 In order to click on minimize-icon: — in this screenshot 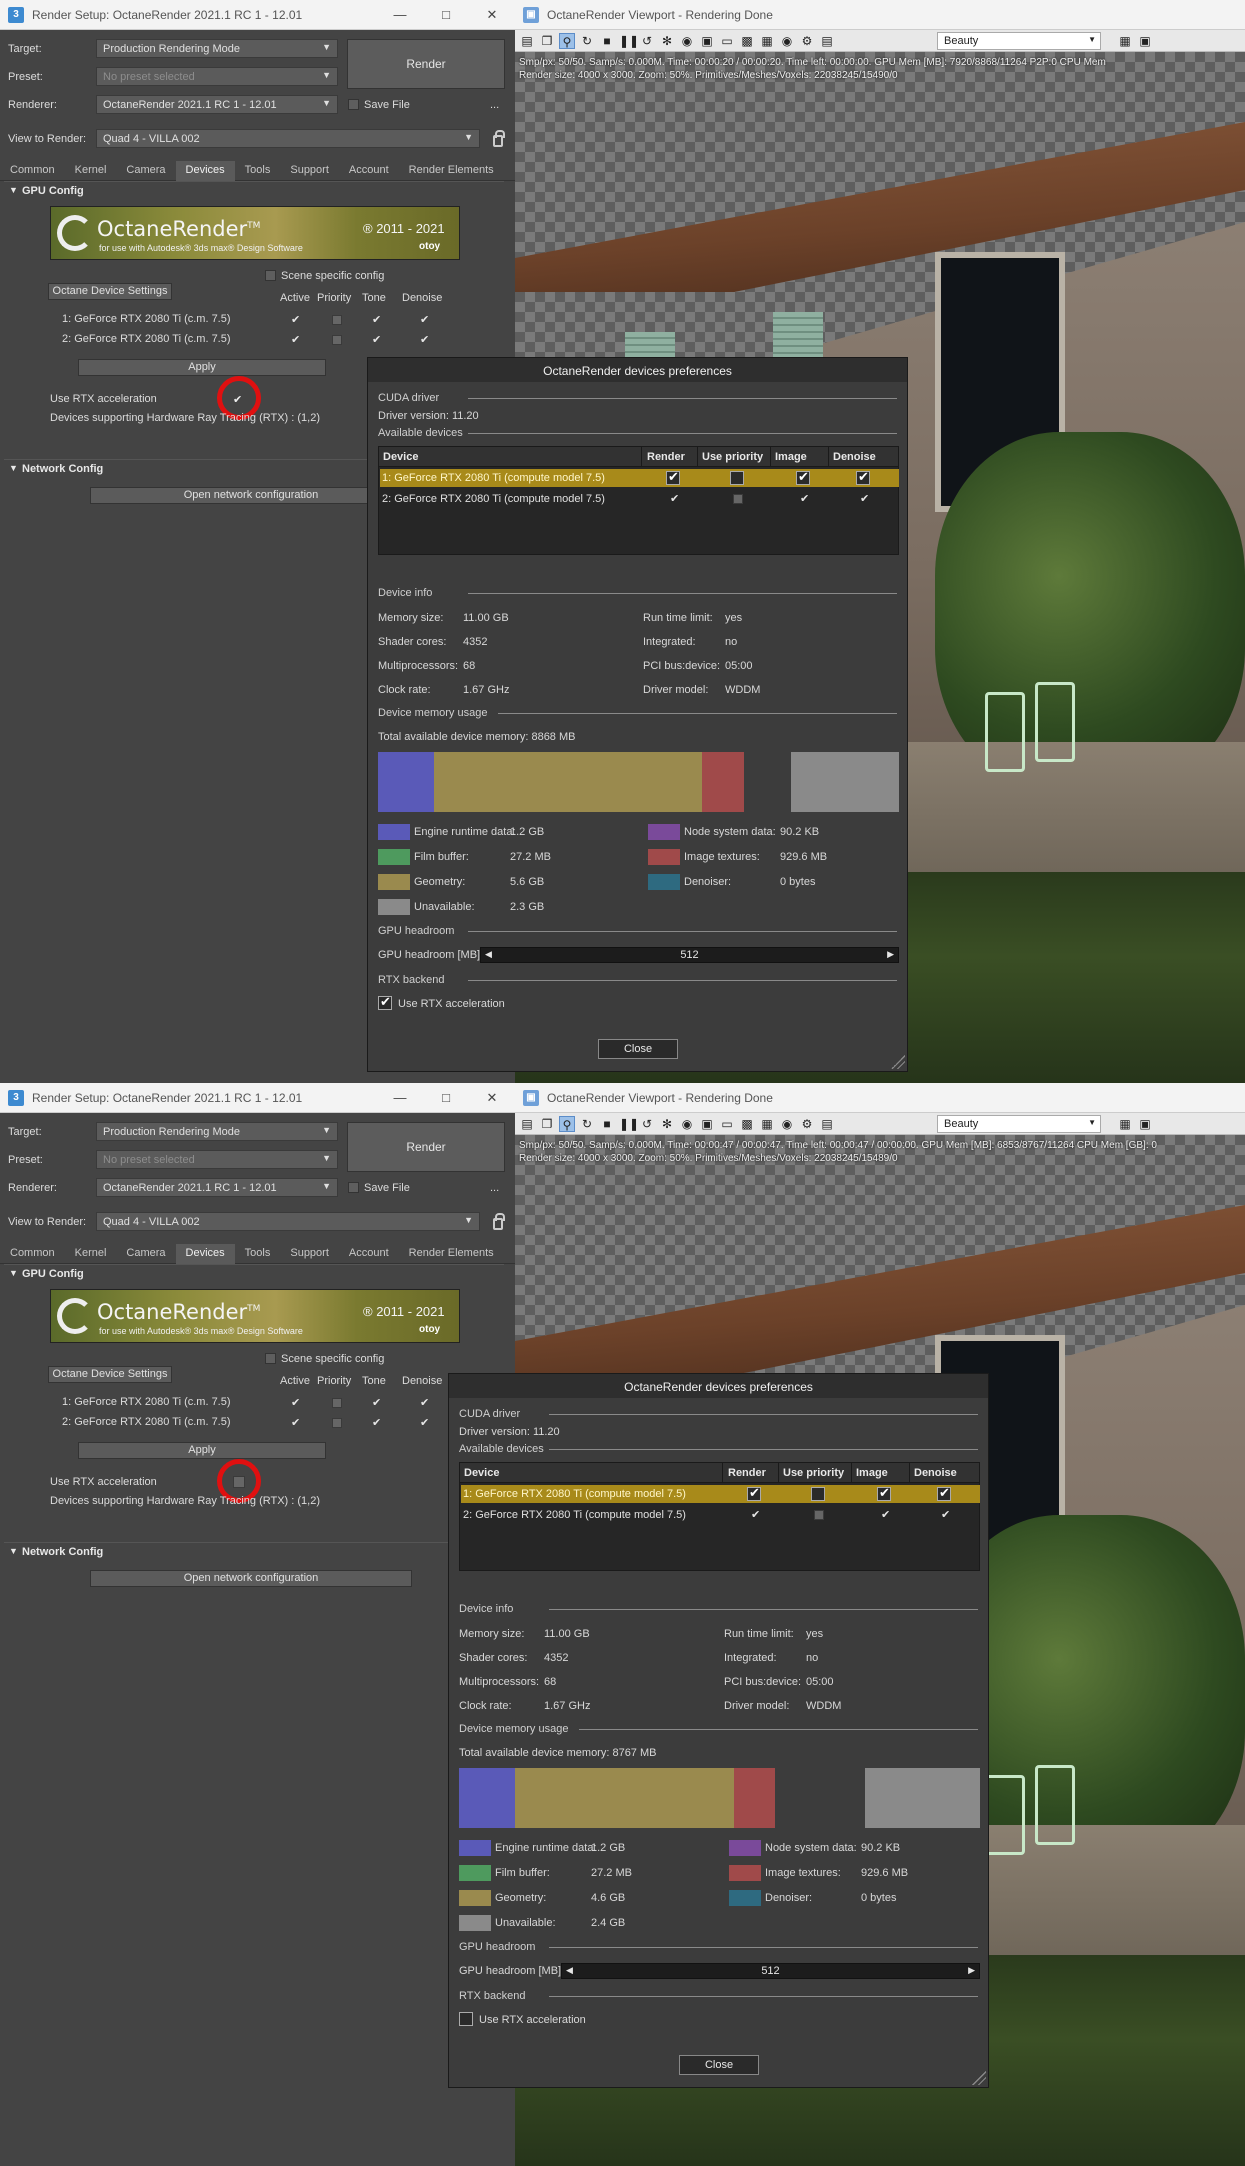, I will do `click(400, 1097)`.